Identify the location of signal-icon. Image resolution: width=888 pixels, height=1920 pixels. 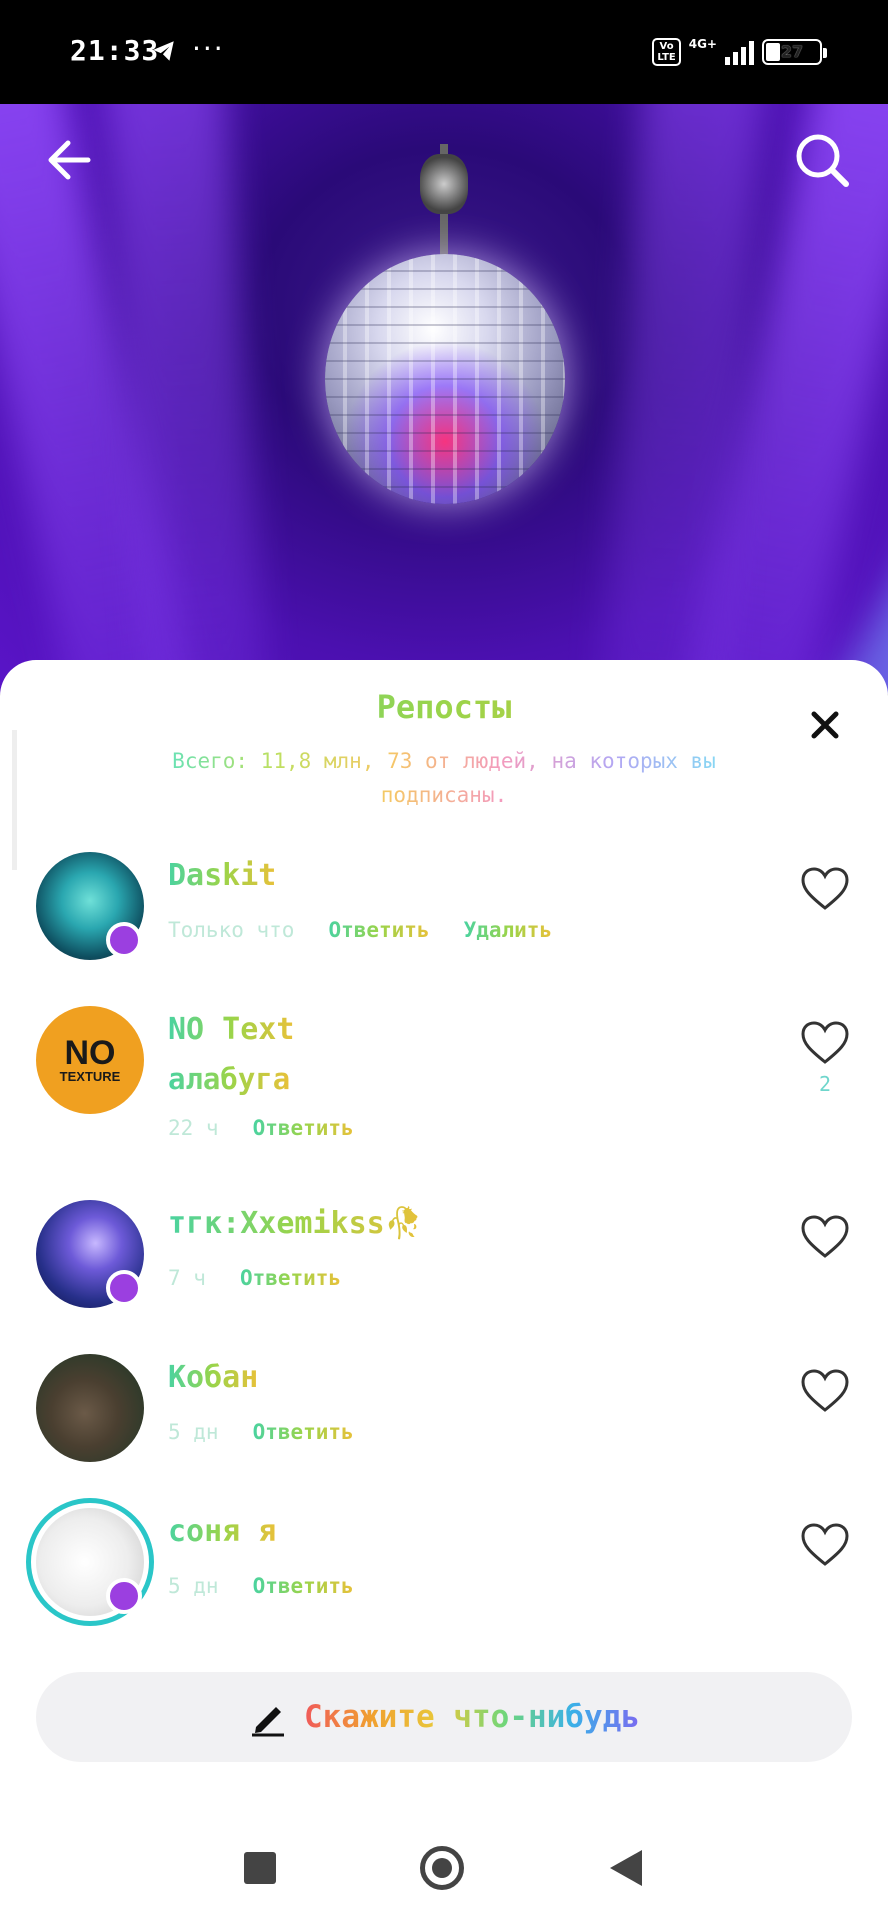
(739, 52).